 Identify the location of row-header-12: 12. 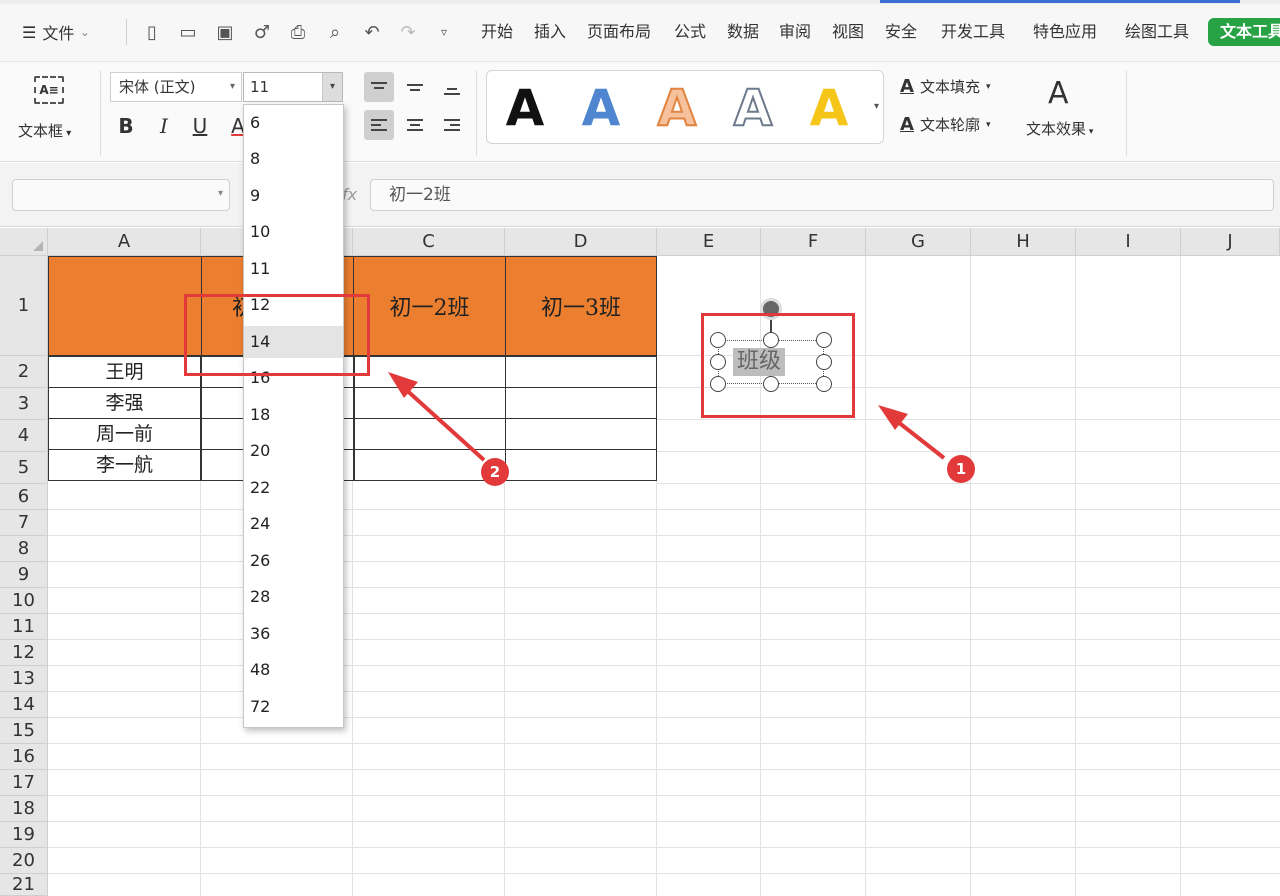
(24, 653).